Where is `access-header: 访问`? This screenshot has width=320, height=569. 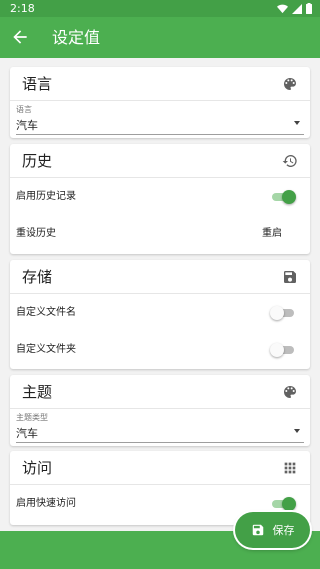 access-header: 访问 is located at coordinates (160, 468).